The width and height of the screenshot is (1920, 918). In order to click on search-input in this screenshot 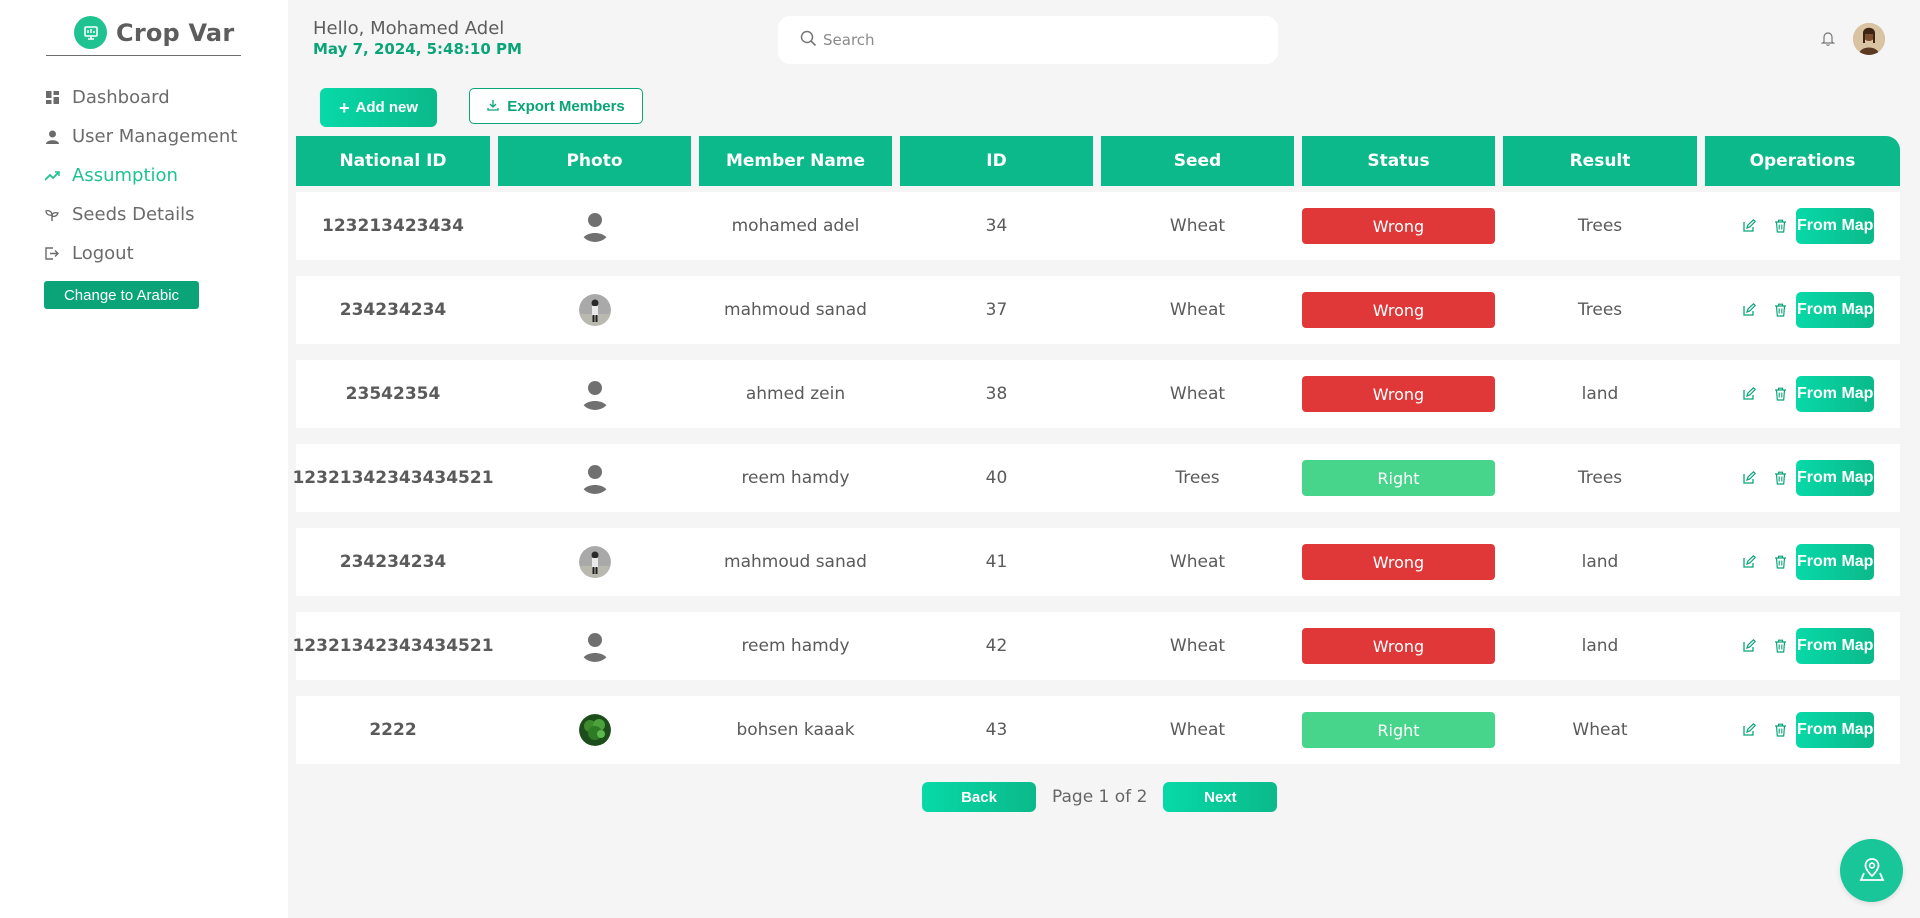, I will do `click(1033, 40)`.